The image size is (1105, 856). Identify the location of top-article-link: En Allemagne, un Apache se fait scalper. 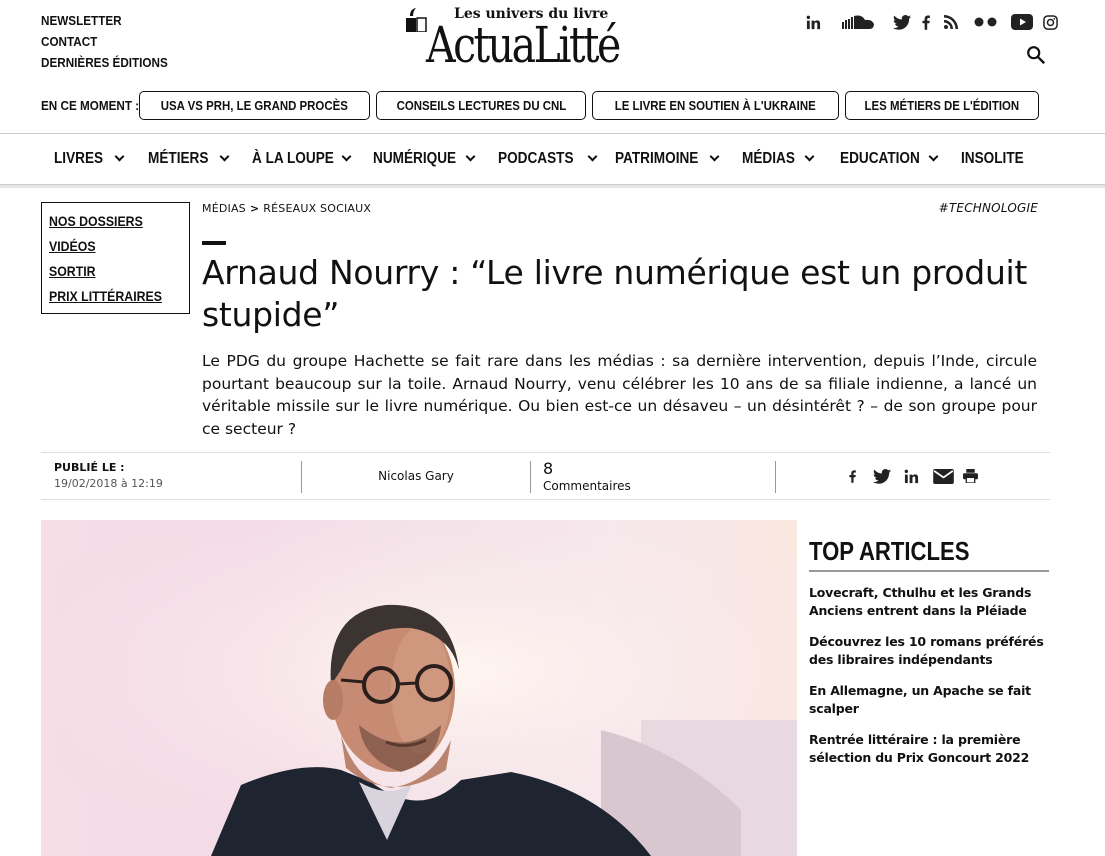
(929, 700).